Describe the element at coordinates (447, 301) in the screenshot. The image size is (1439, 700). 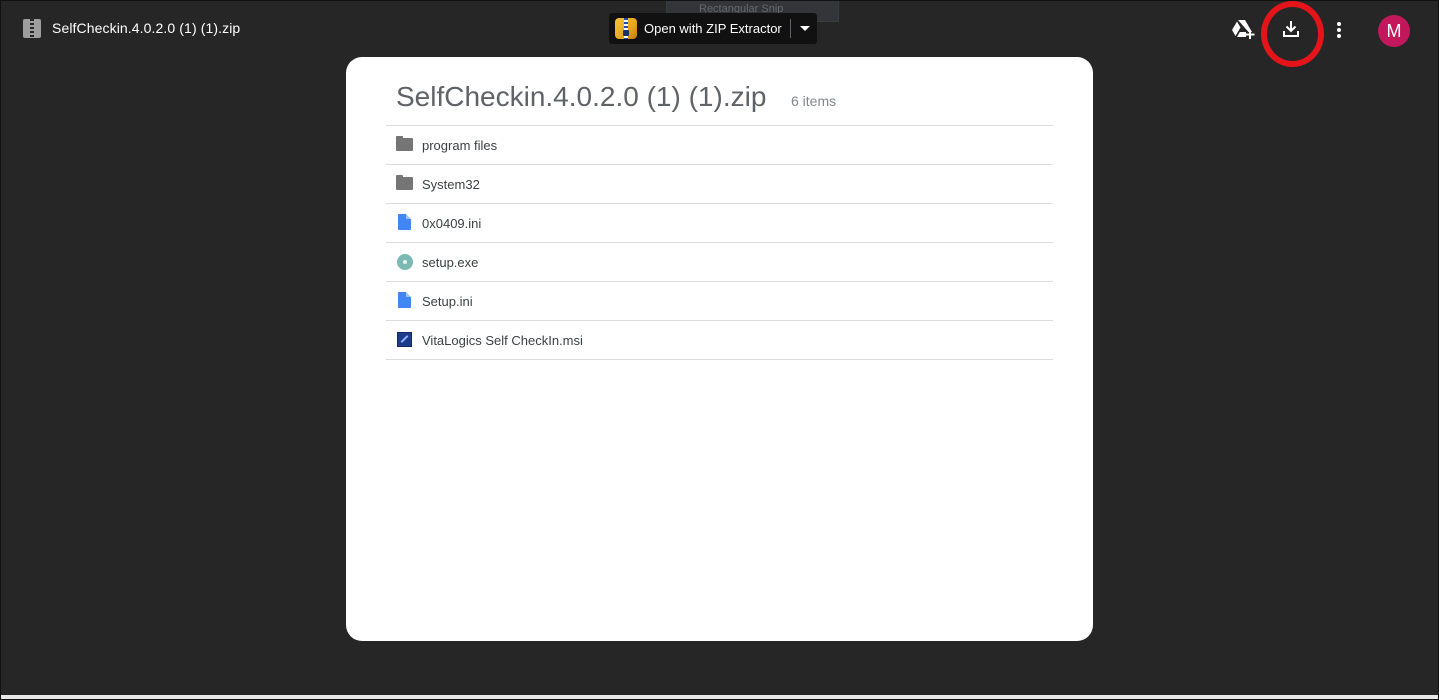
I see `file-name: Setup.ini` at that location.